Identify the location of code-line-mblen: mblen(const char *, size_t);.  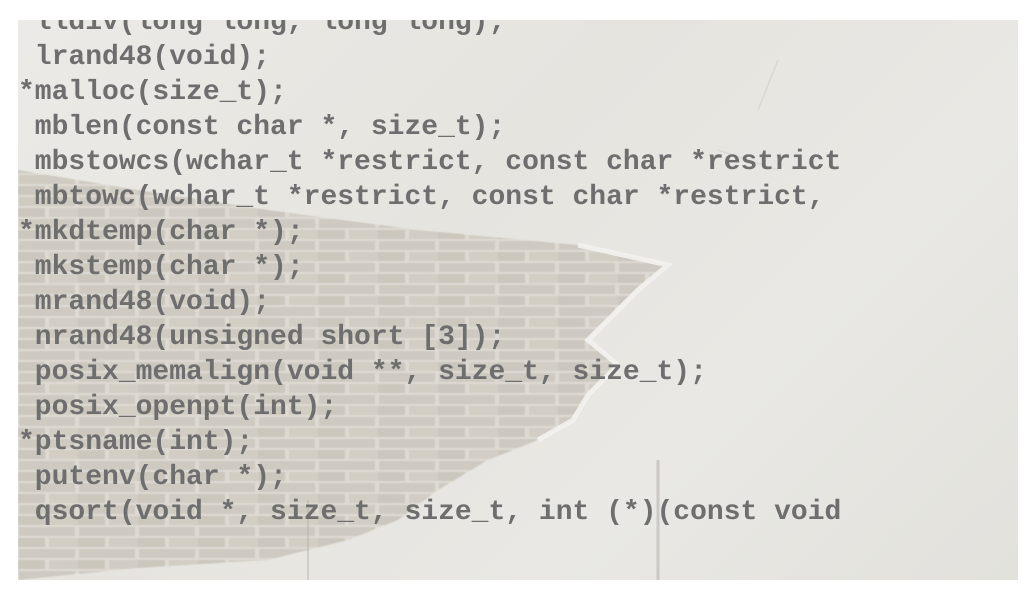
(262, 127).